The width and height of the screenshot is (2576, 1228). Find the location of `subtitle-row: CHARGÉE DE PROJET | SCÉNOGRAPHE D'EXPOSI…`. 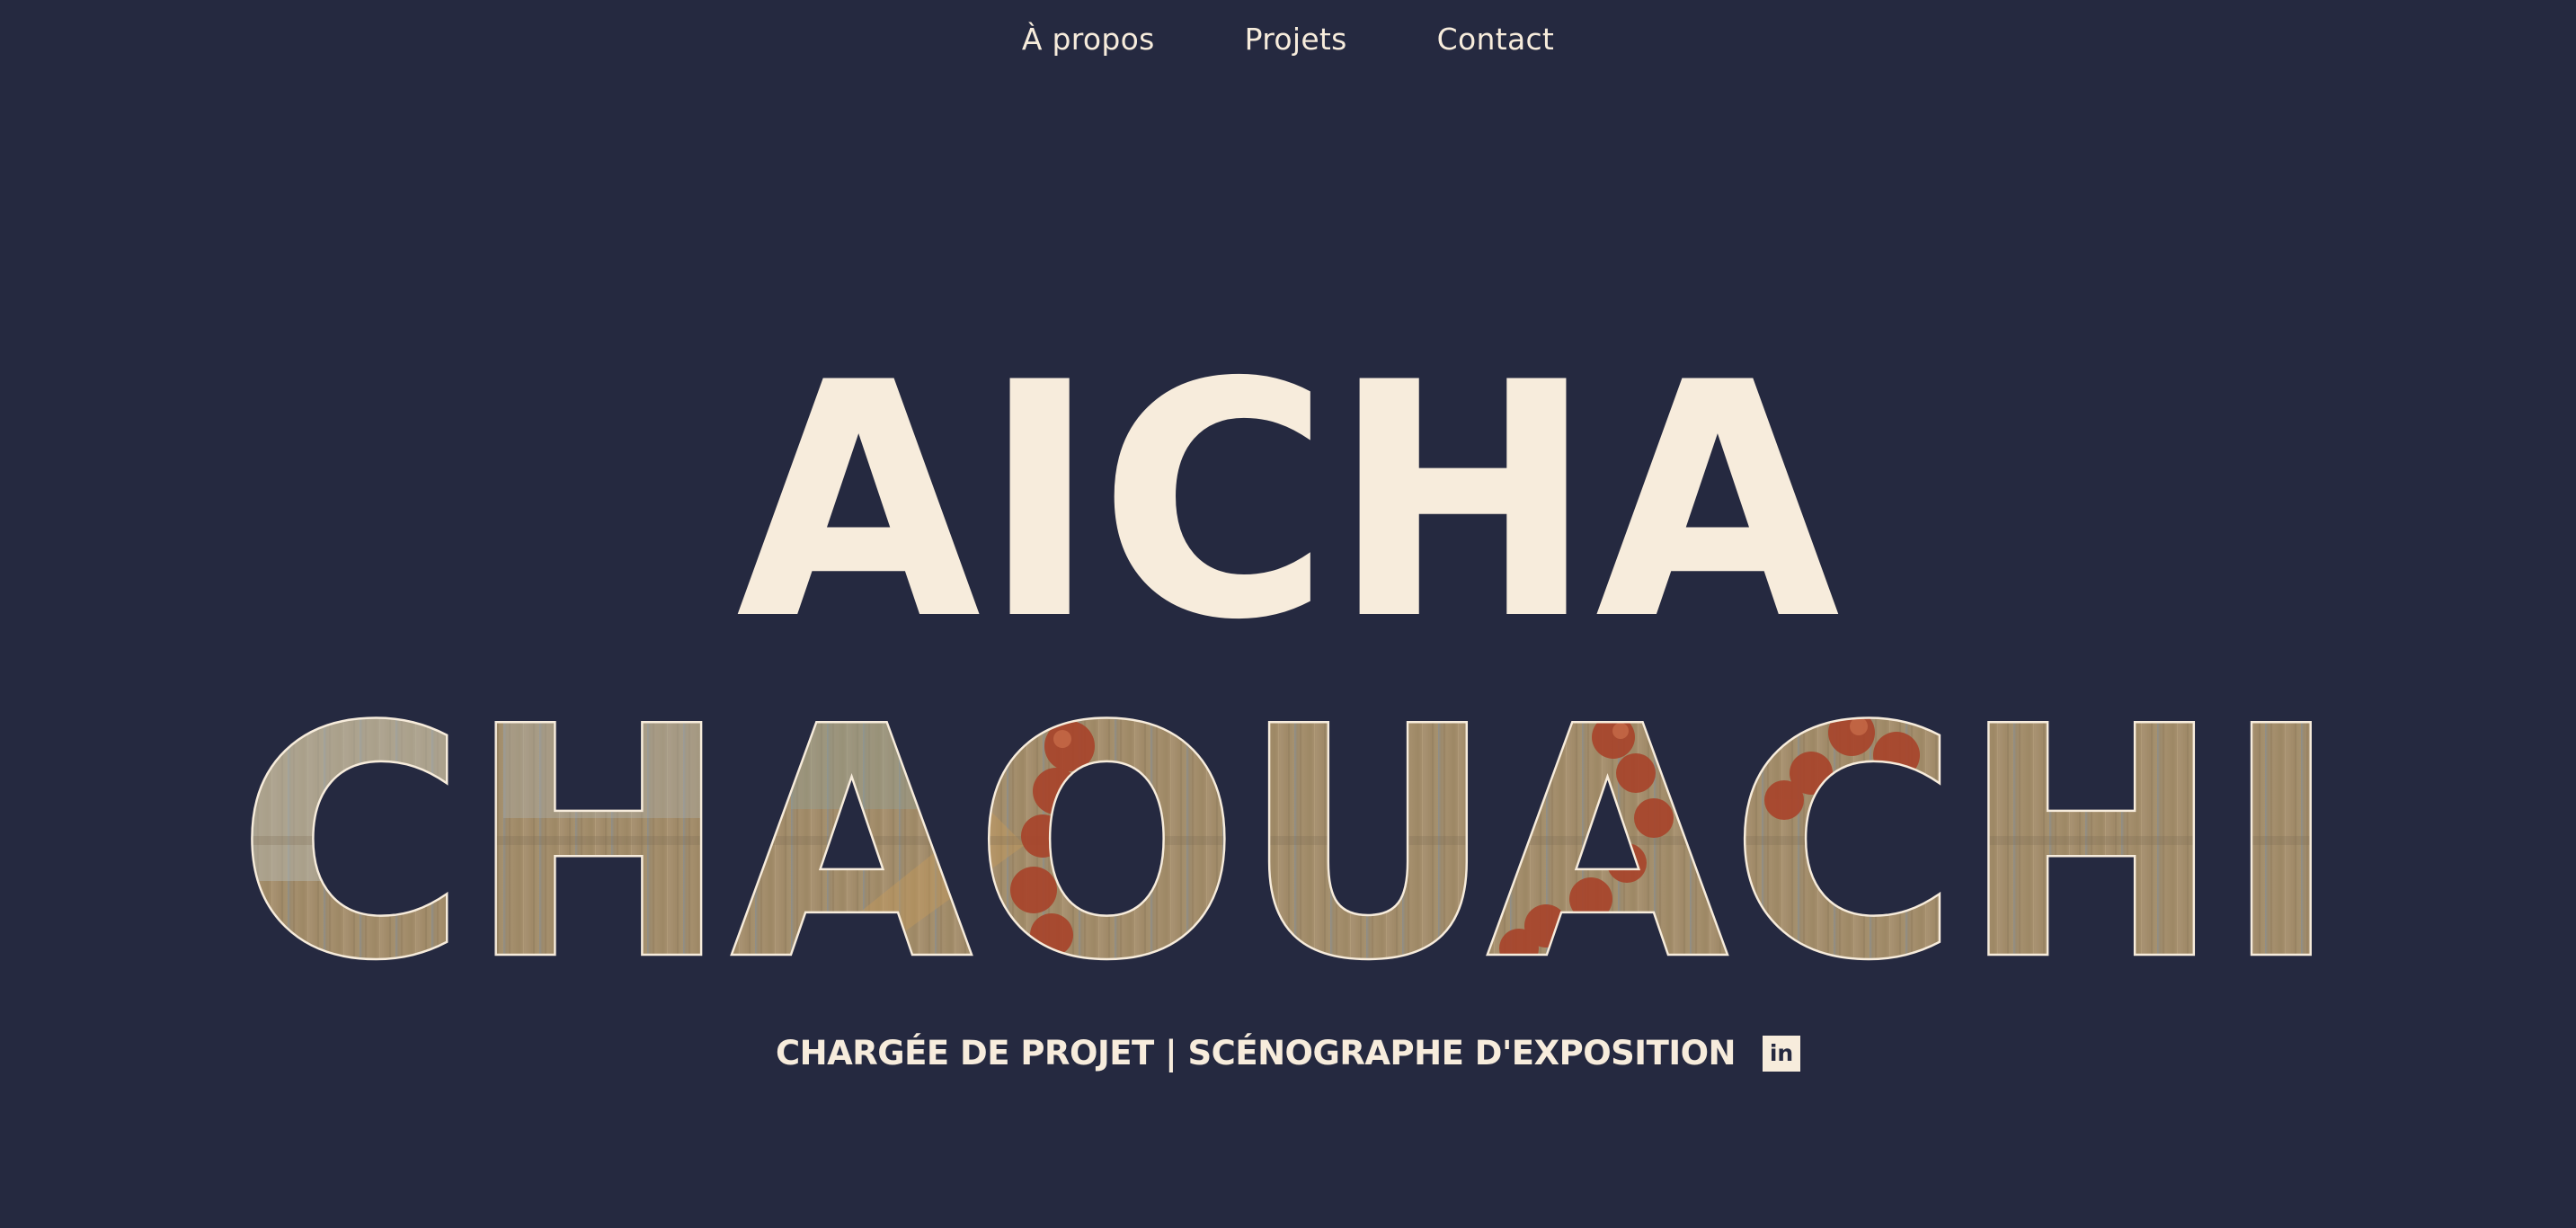

subtitle-row: CHARGÉE DE PROJET | SCÉNOGRAPHE D'EXPOSI… is located at coordinates (1288, 1053).